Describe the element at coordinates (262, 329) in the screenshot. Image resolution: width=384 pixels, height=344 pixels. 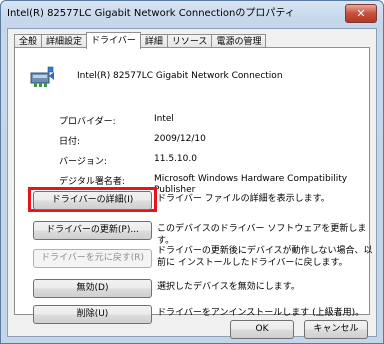
I see `ok-button: OK` at that location.